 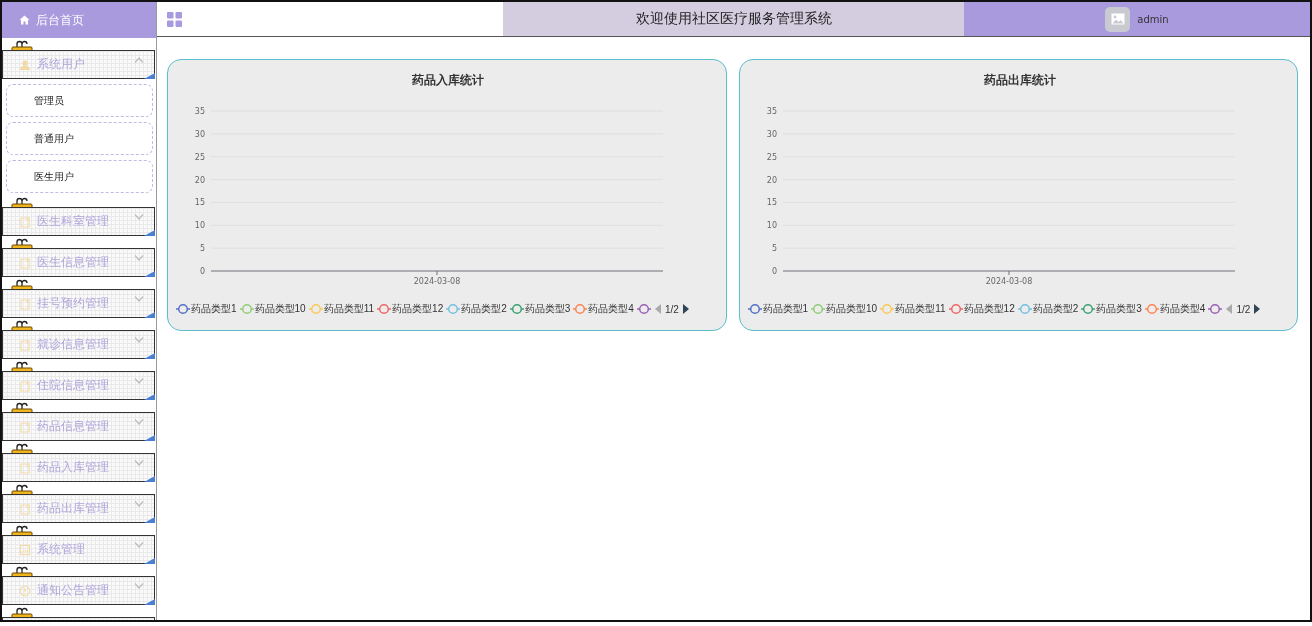 I want to click on submenu-item: 医生用户, so click(x=79, y=176).